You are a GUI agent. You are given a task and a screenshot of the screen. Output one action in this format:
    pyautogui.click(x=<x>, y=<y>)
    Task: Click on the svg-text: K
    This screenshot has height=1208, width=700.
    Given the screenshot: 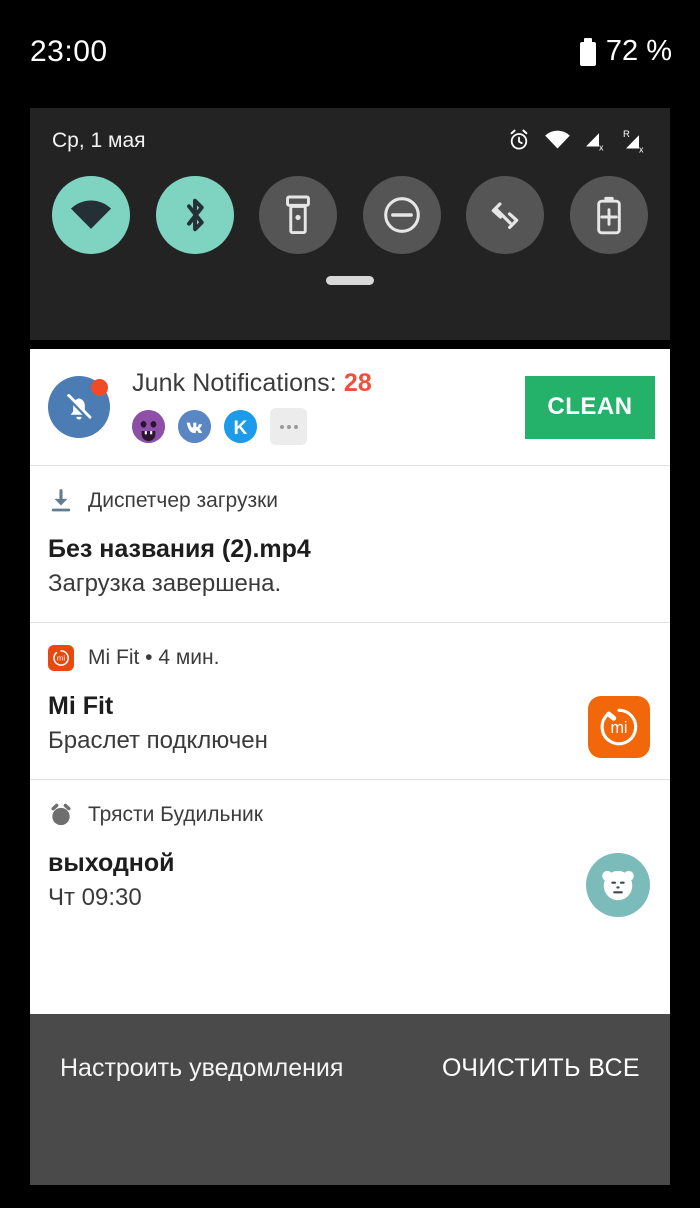 What is the action you would take?
    pyautogui.click(x=241, y=428)
    